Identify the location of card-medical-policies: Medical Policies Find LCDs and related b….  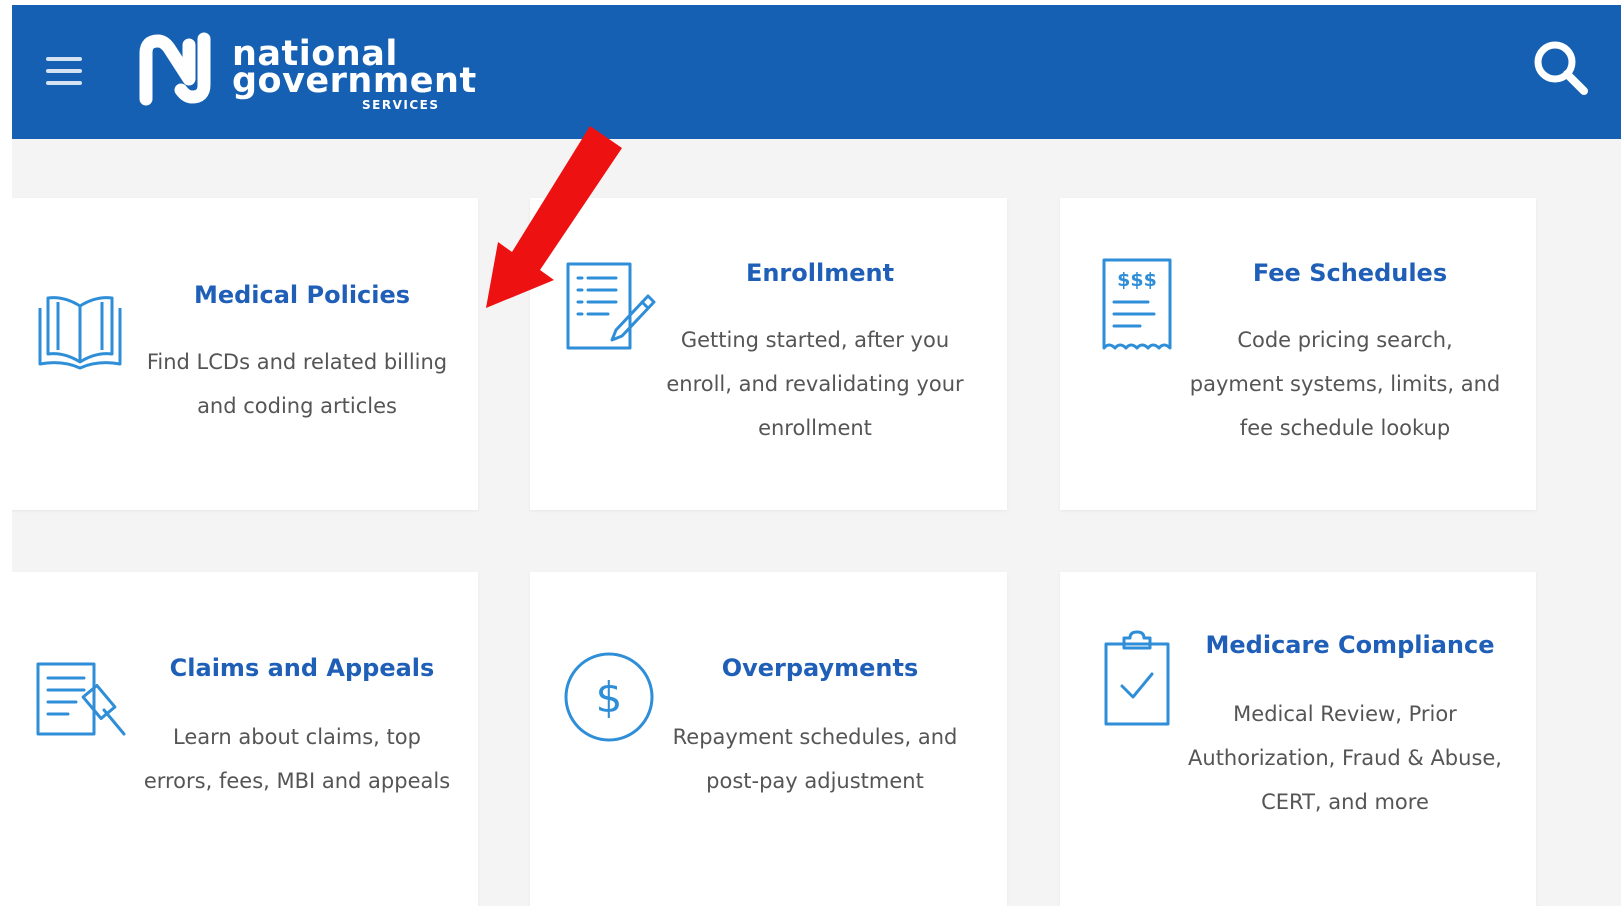
(245, 354).